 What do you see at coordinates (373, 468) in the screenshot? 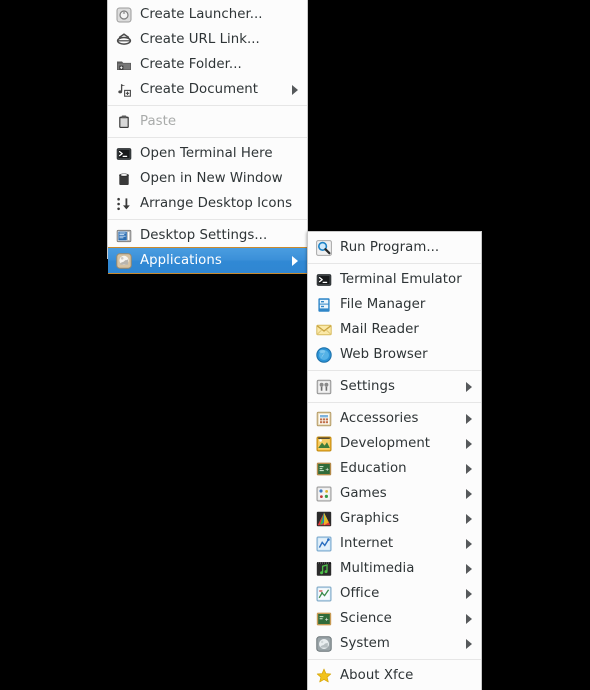
I see `menu-item-label: Education` at bounding box center [373, 468].